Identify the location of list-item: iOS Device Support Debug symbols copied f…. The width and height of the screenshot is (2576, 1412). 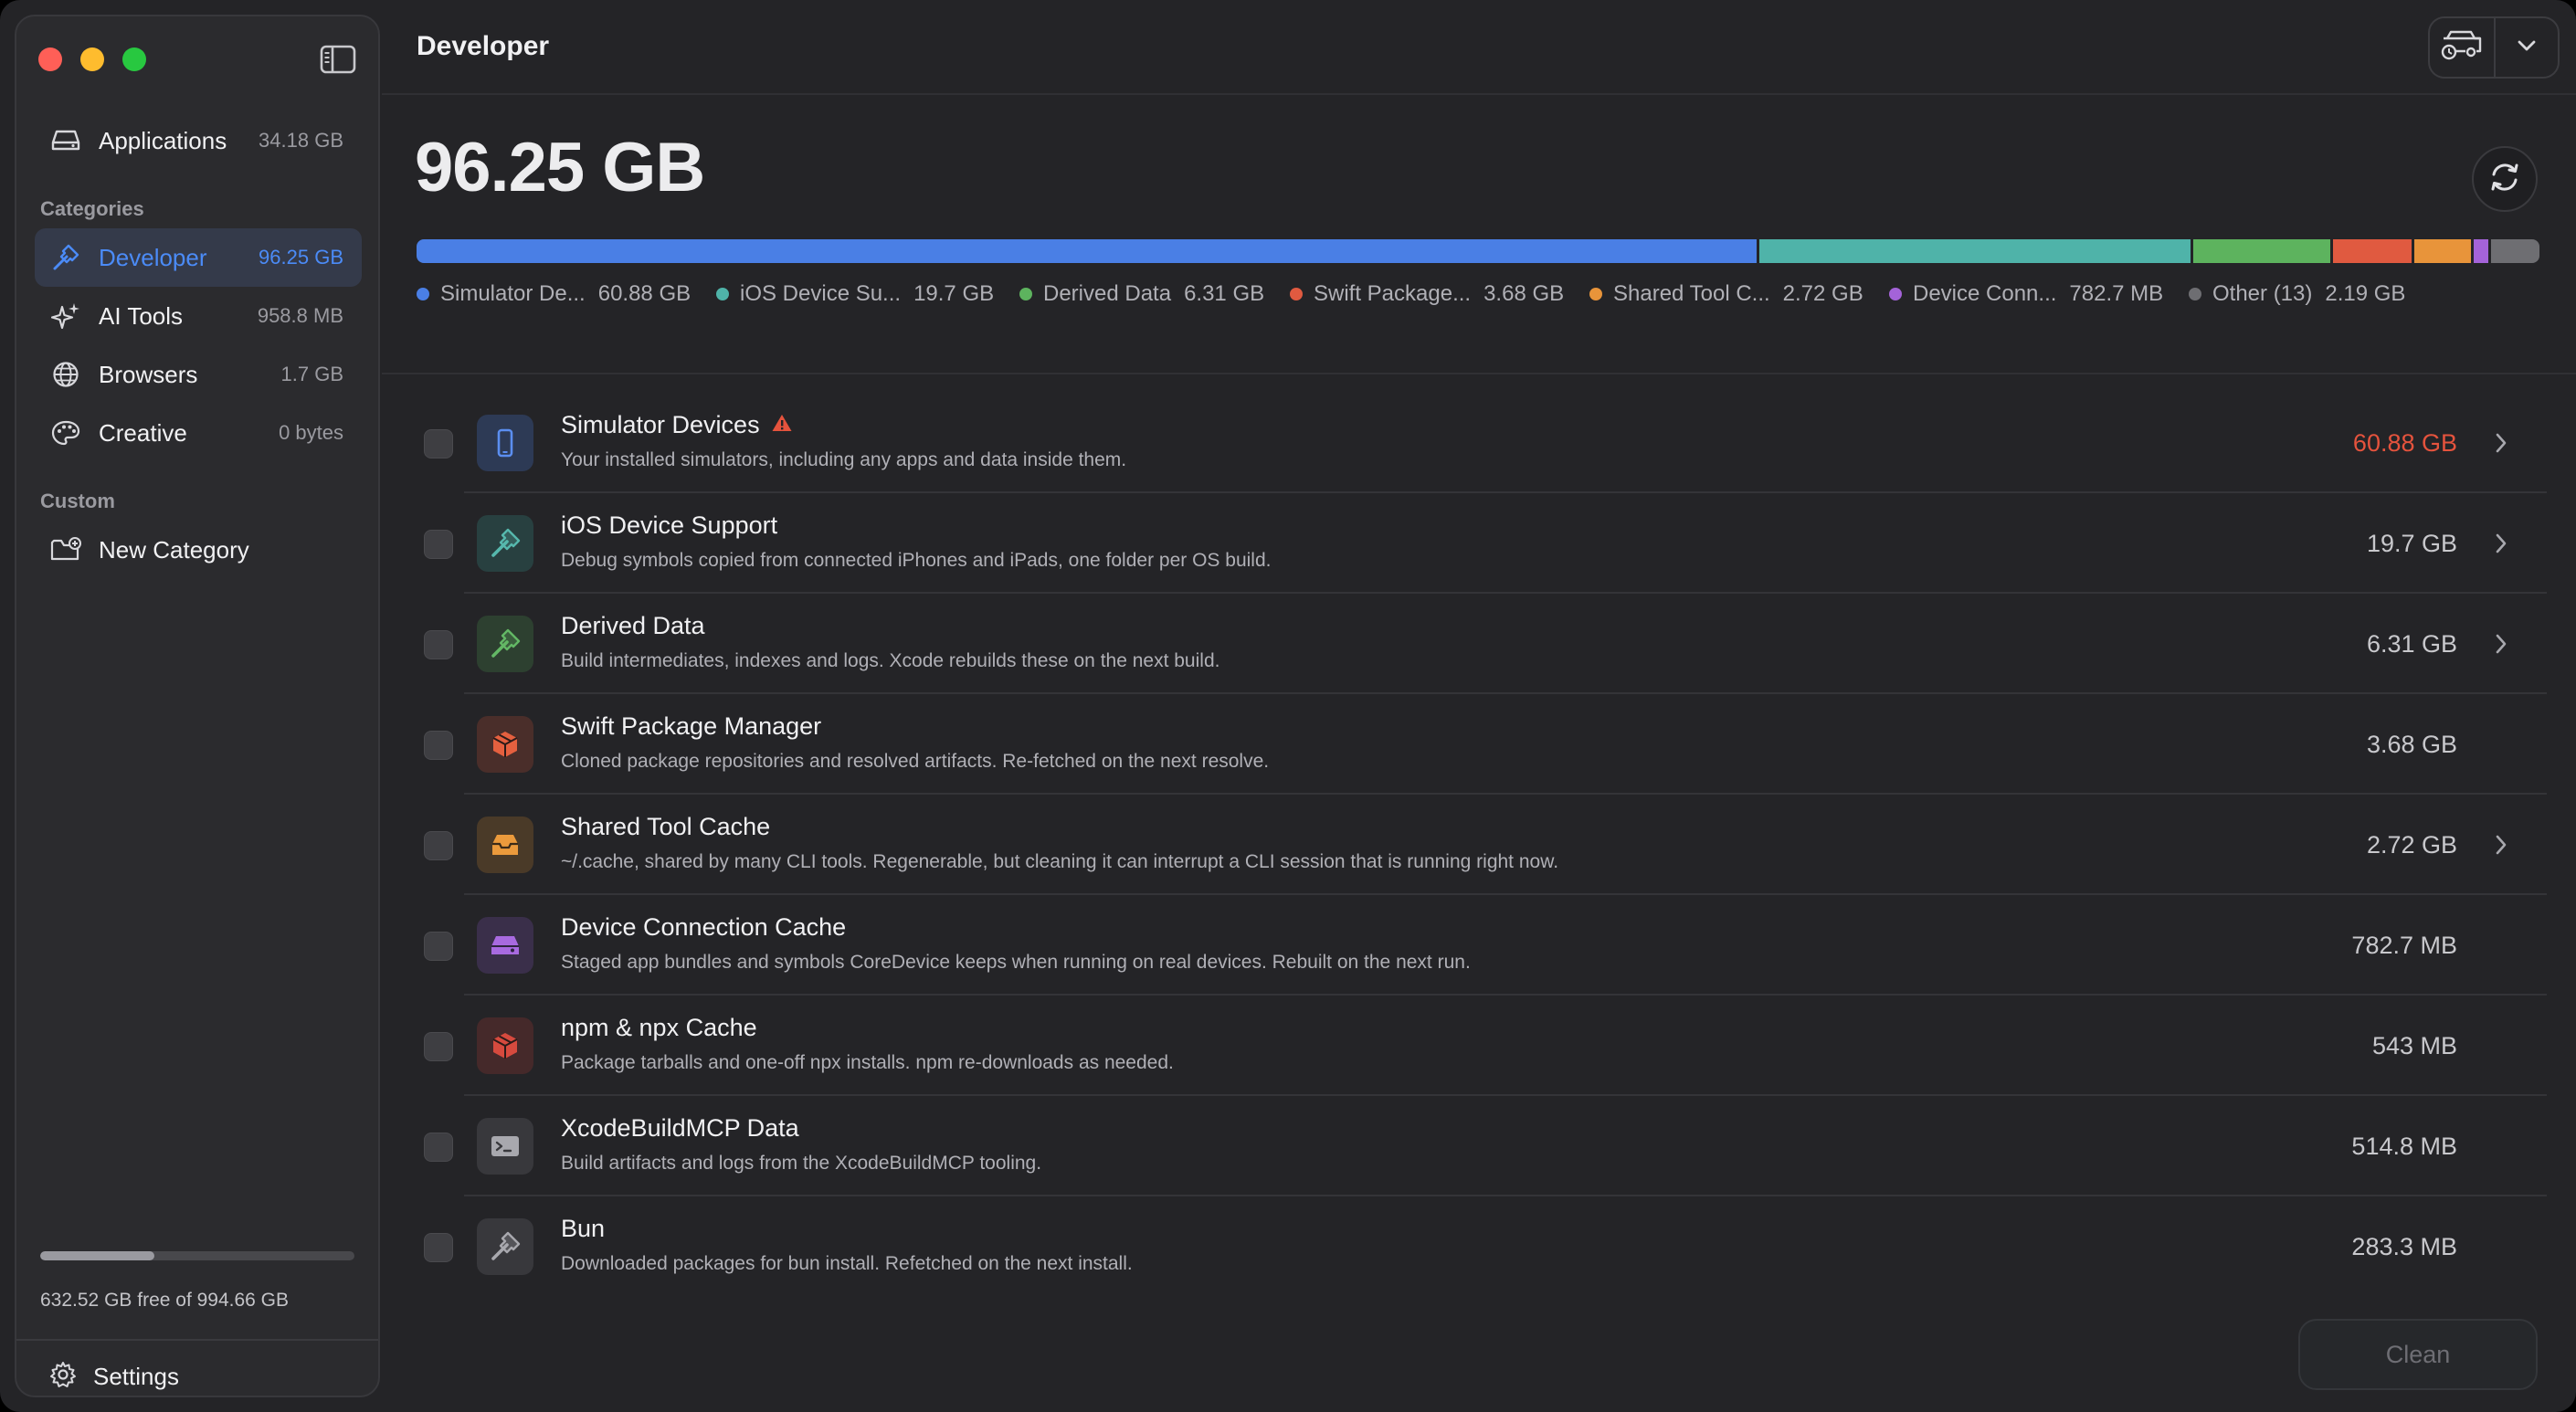
(1478, 543).